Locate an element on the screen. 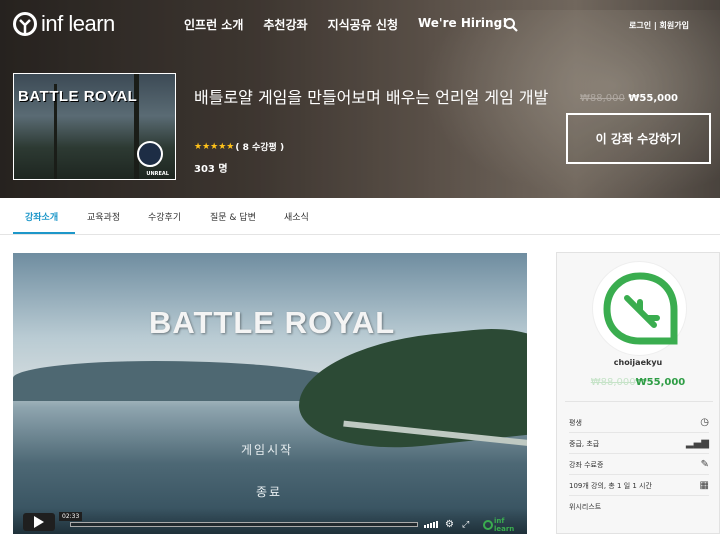  menu-item-hiring: We're Hiring! is located at coordinates (463, 24).